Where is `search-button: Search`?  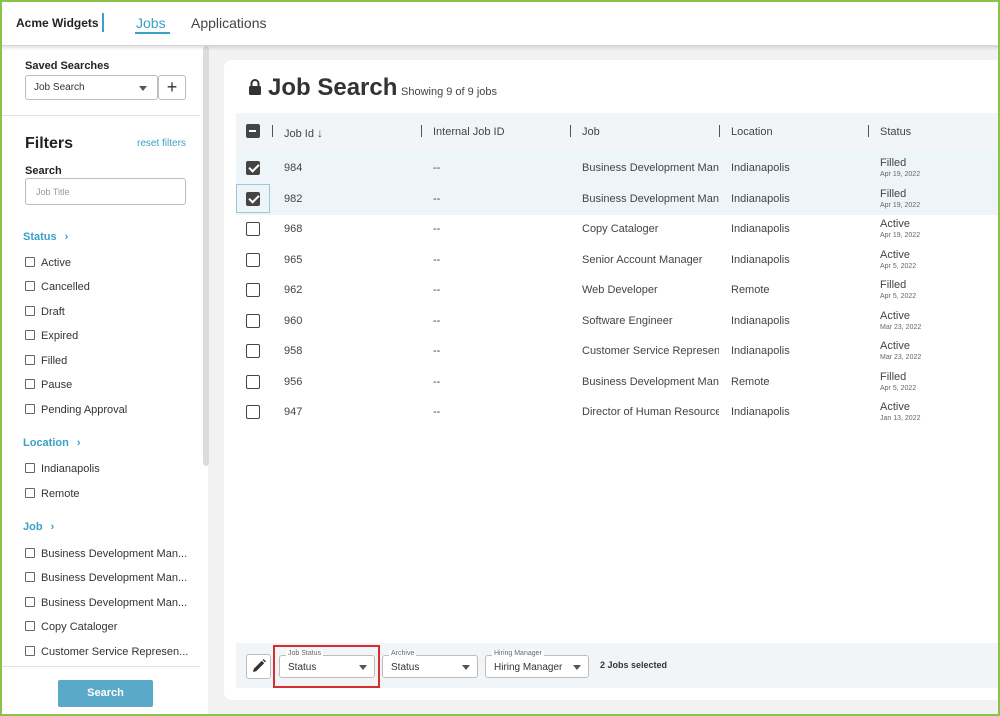 search-button: Search is located at coordinates (105, 693).